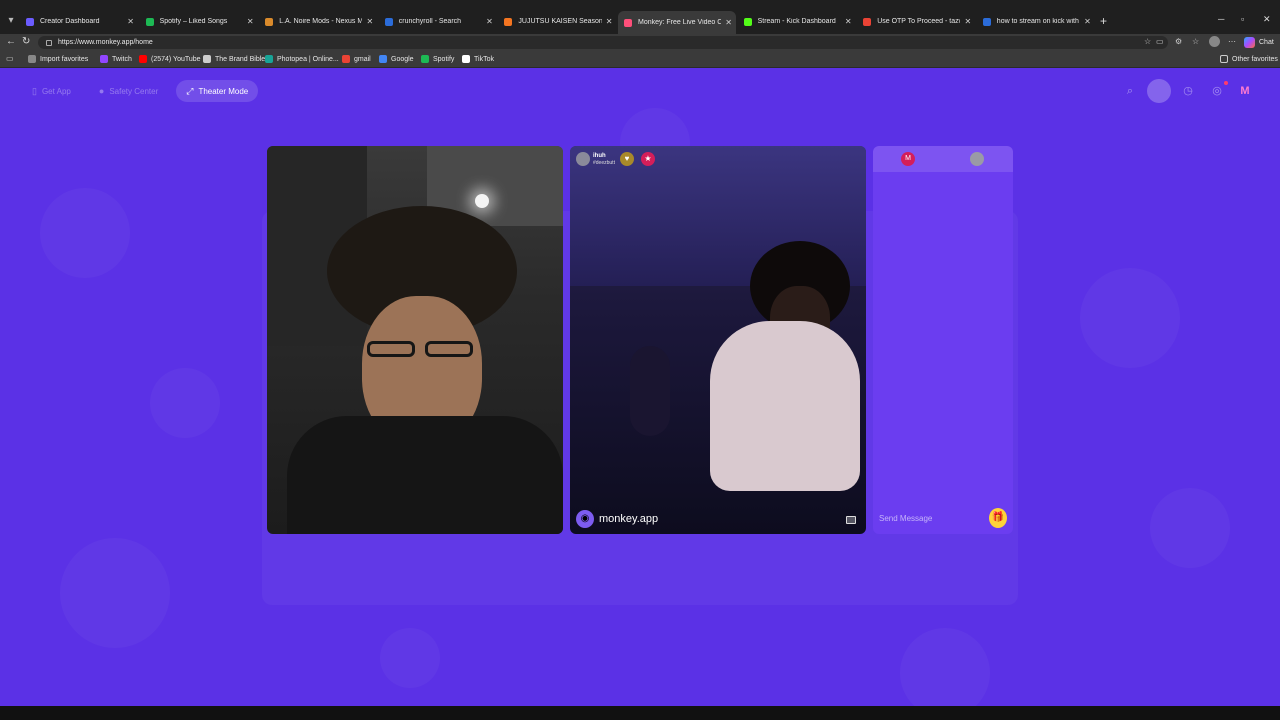 This screenshot has height=720, width=1280. Describe the element at coordinates (604, 162) in the screenshot. I see `remote-user-subtitle: #deezbutt` at that location.